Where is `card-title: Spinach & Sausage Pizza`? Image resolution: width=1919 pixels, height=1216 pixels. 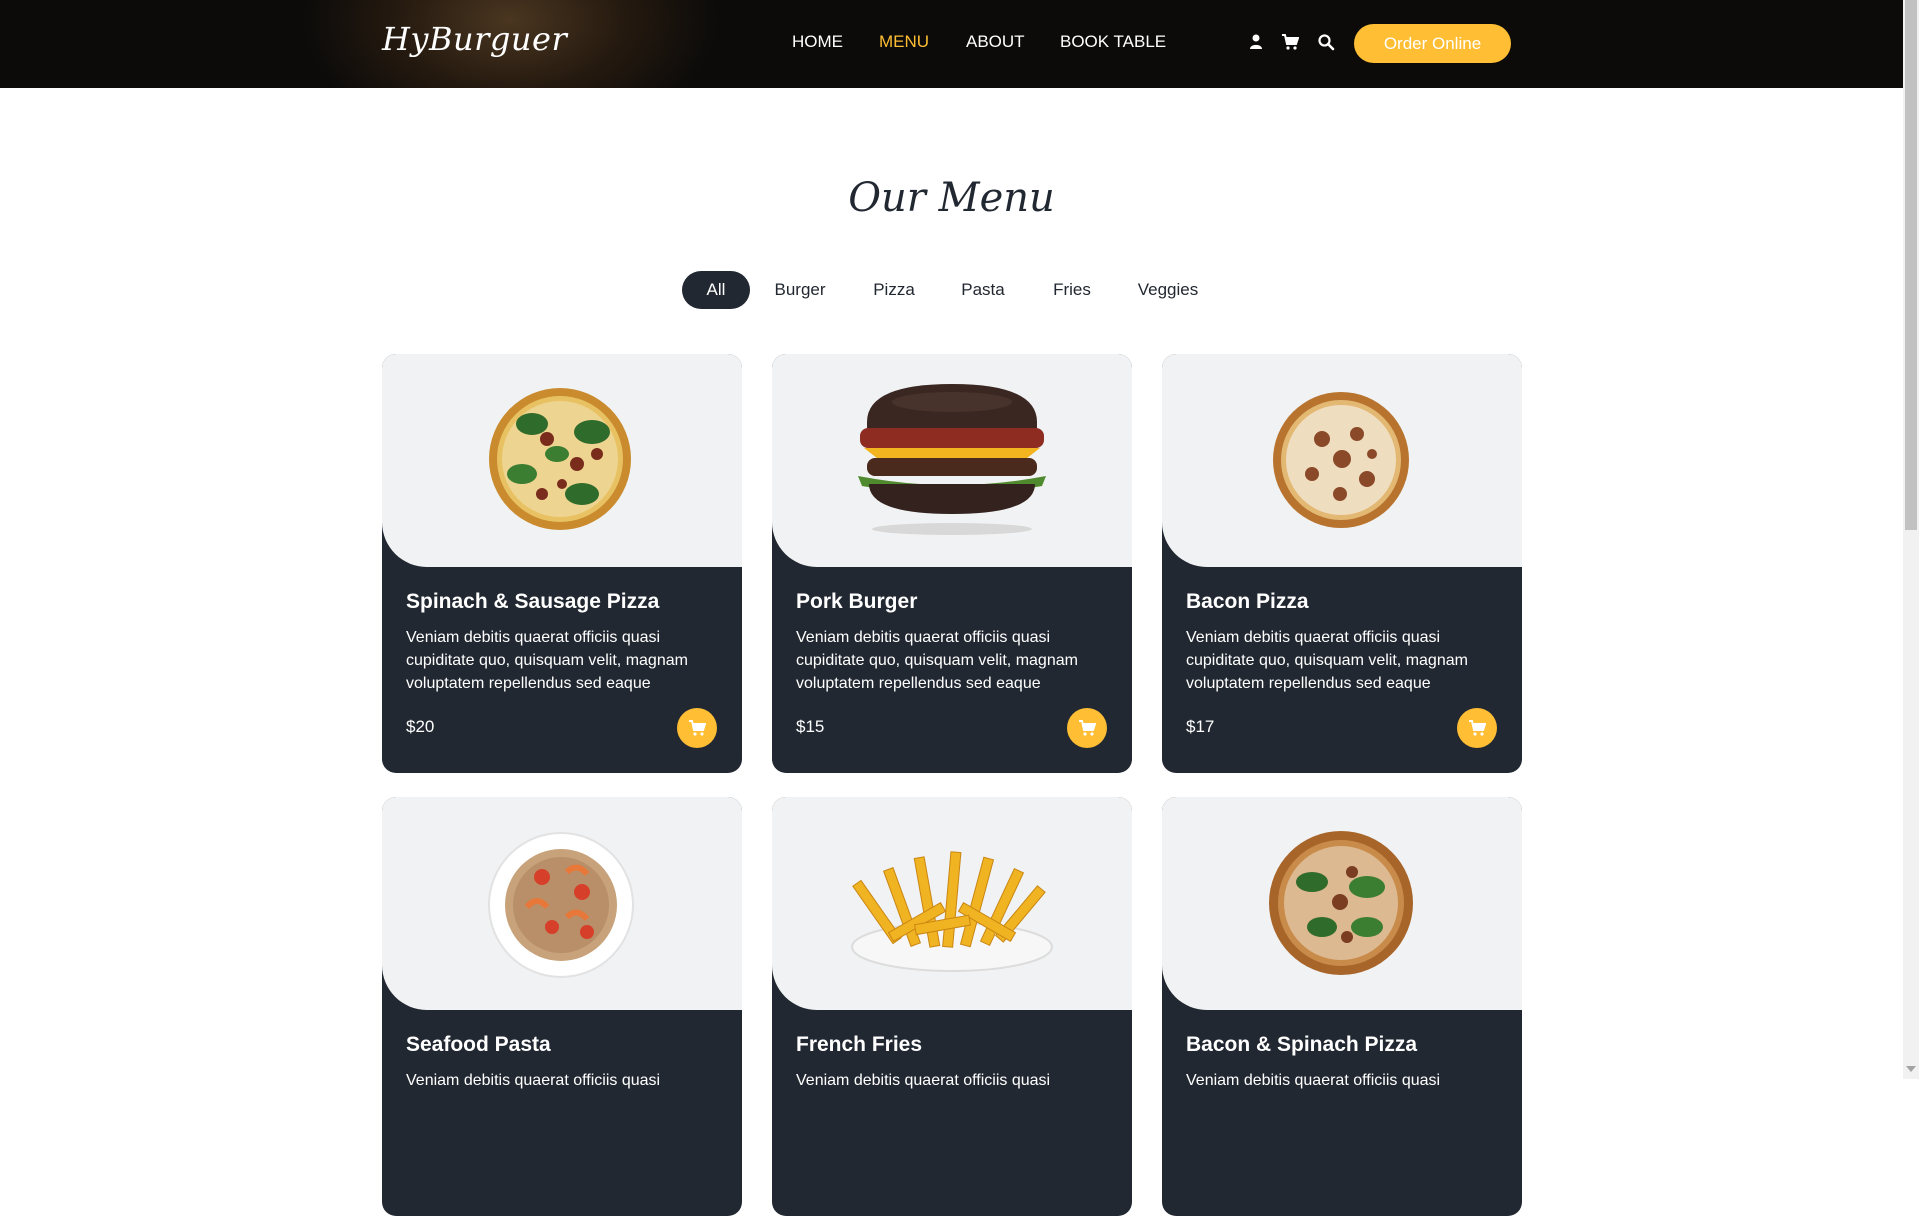 card-title: Spinach & Sausage Pizza is located at coordinates (533, 601).